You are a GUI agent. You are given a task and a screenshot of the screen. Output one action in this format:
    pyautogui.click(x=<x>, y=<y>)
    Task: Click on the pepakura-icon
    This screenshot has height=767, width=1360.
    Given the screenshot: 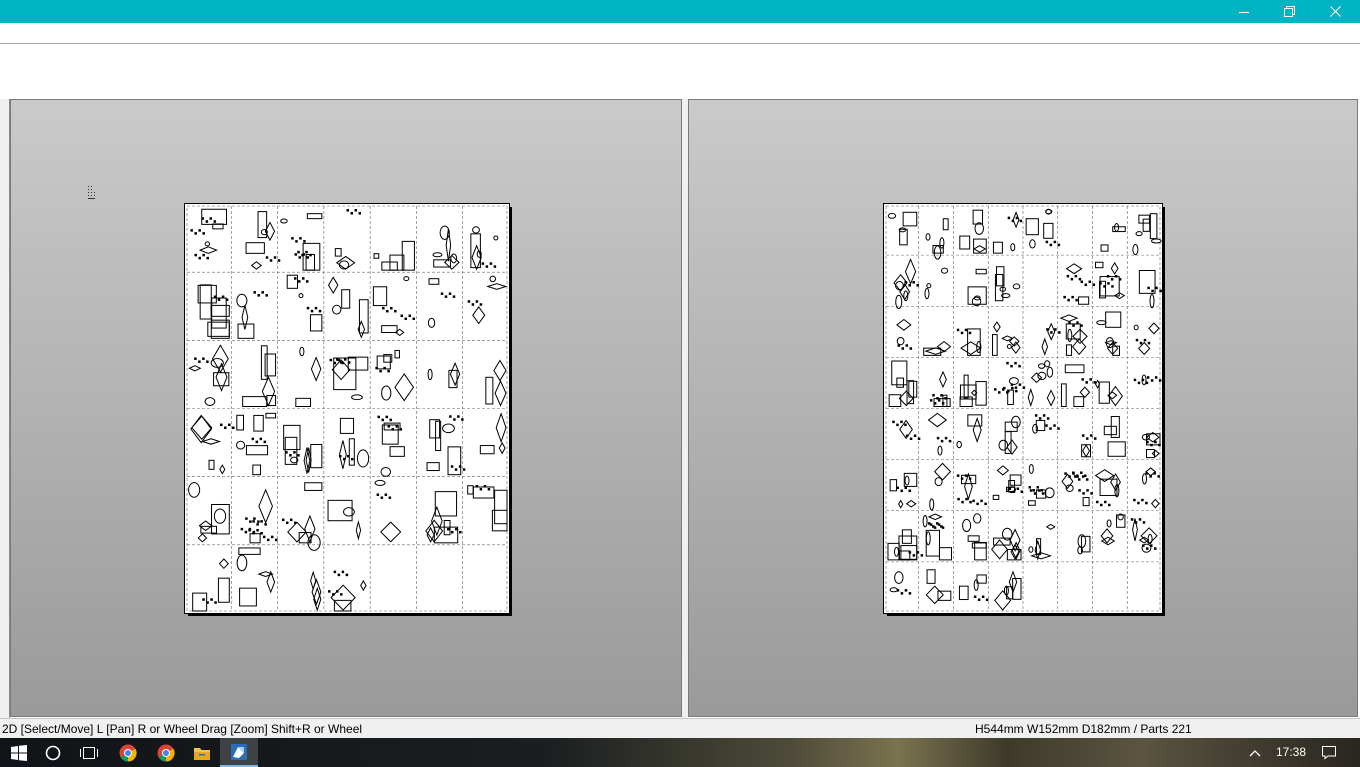 What is the action you would take?
    pyautogui.click(x=239, y=751)
    